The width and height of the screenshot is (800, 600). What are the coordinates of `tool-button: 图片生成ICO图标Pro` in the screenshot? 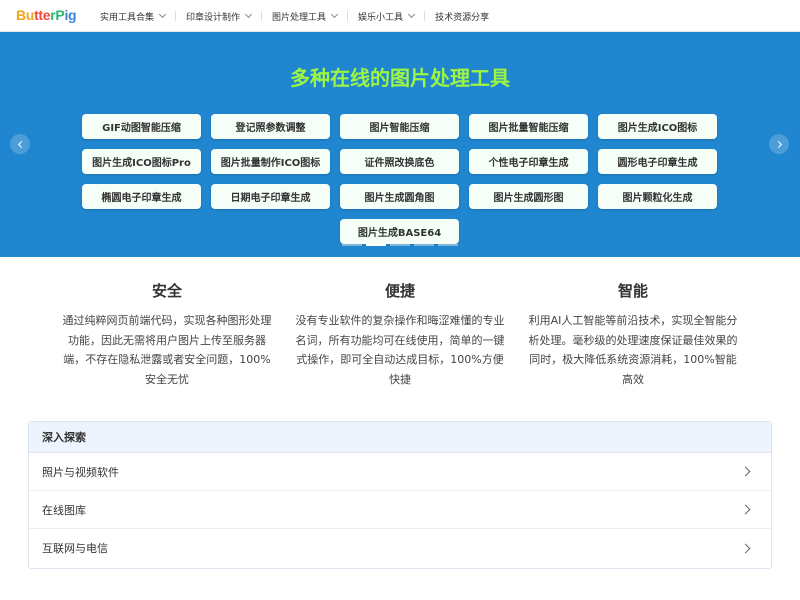 It's located at (141, 161).